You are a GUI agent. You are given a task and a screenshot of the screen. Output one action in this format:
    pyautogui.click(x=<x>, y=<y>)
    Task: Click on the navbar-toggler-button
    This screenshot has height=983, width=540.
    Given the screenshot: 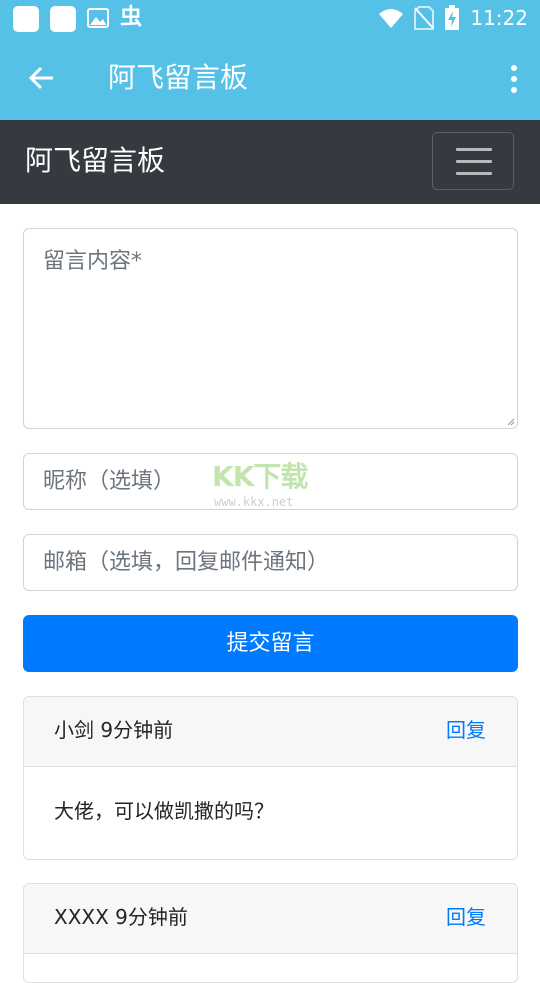 What is the action you would take?
    pyautogui.click(x=473, y=161)
    